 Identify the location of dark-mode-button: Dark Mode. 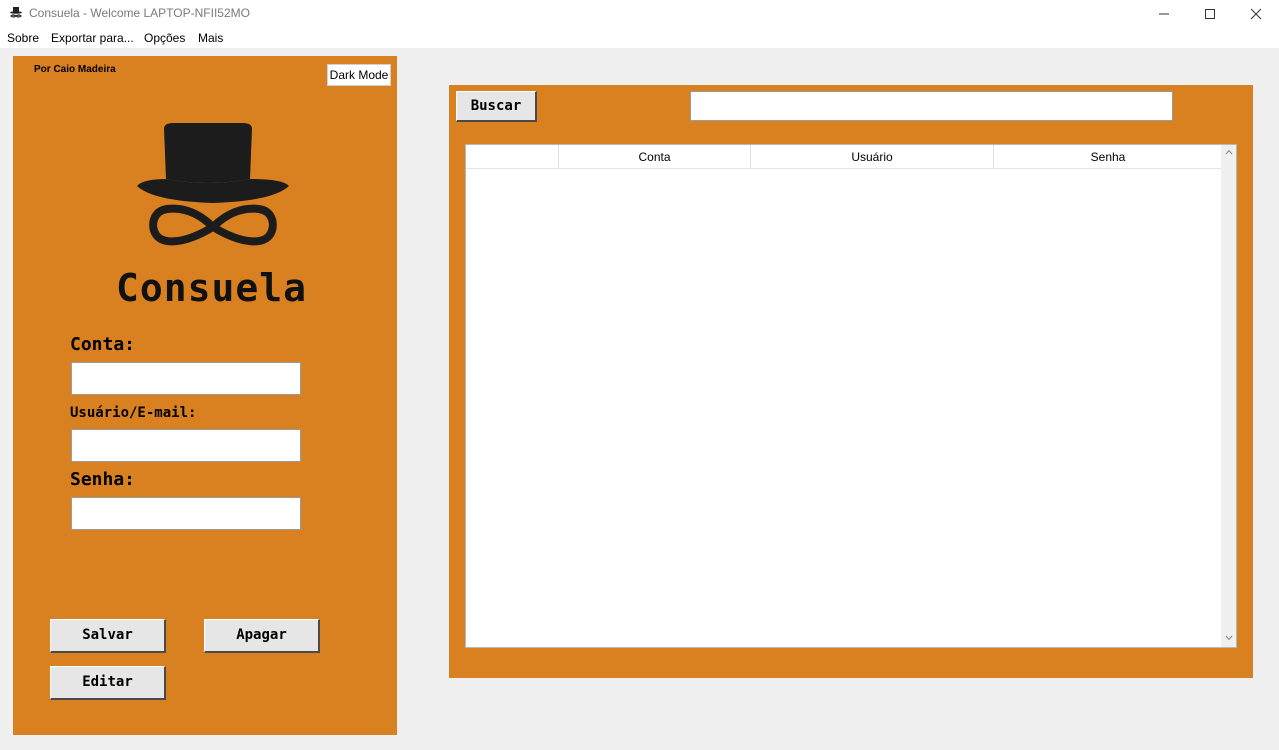
(359, 75).